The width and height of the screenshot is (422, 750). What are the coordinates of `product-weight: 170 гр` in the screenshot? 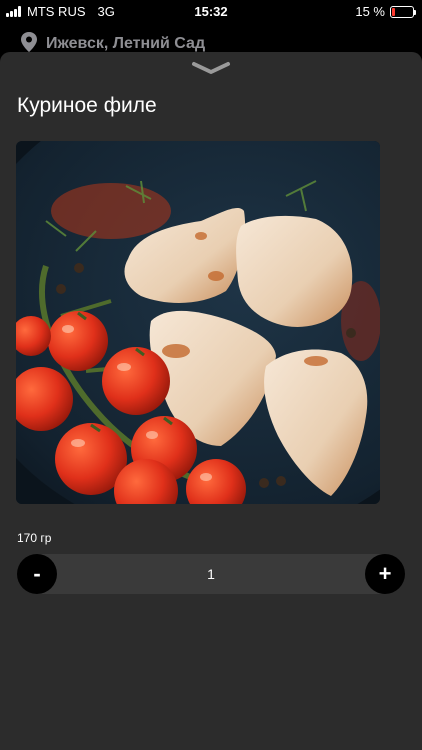 It's located at (34, 538).